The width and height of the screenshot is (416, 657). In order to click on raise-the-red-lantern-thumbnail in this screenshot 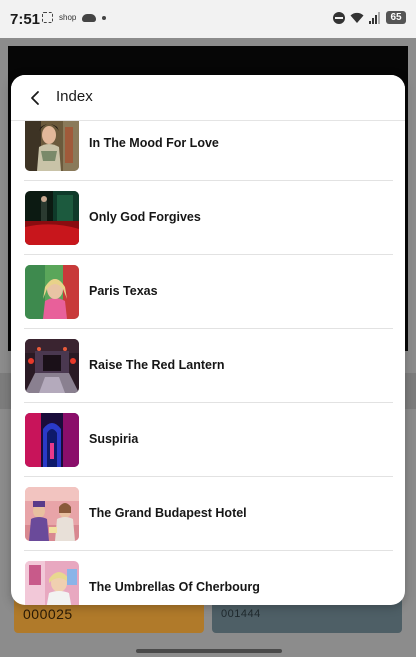, I will do `click(52, 366)`.